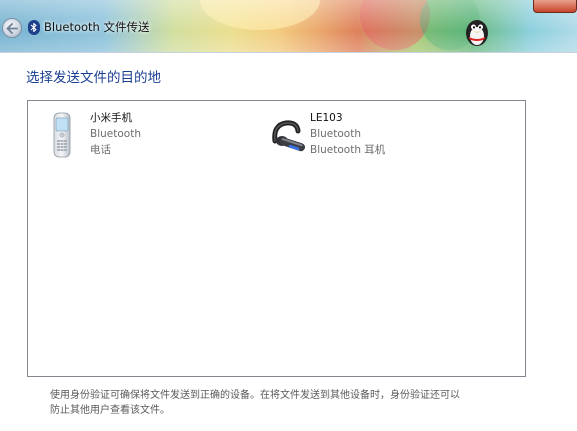  Describe the element at coordinates (100, 150) in the screenshot. I see `device-category: 电话` at that location.